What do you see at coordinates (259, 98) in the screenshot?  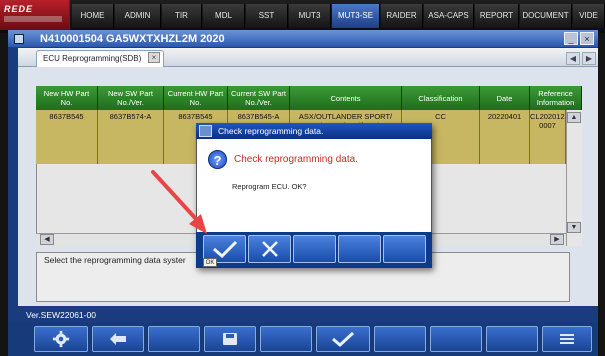 I see `column-header-current-sw-part-no: Current SW Part No./Ver.` at bounding box center [259, 98].